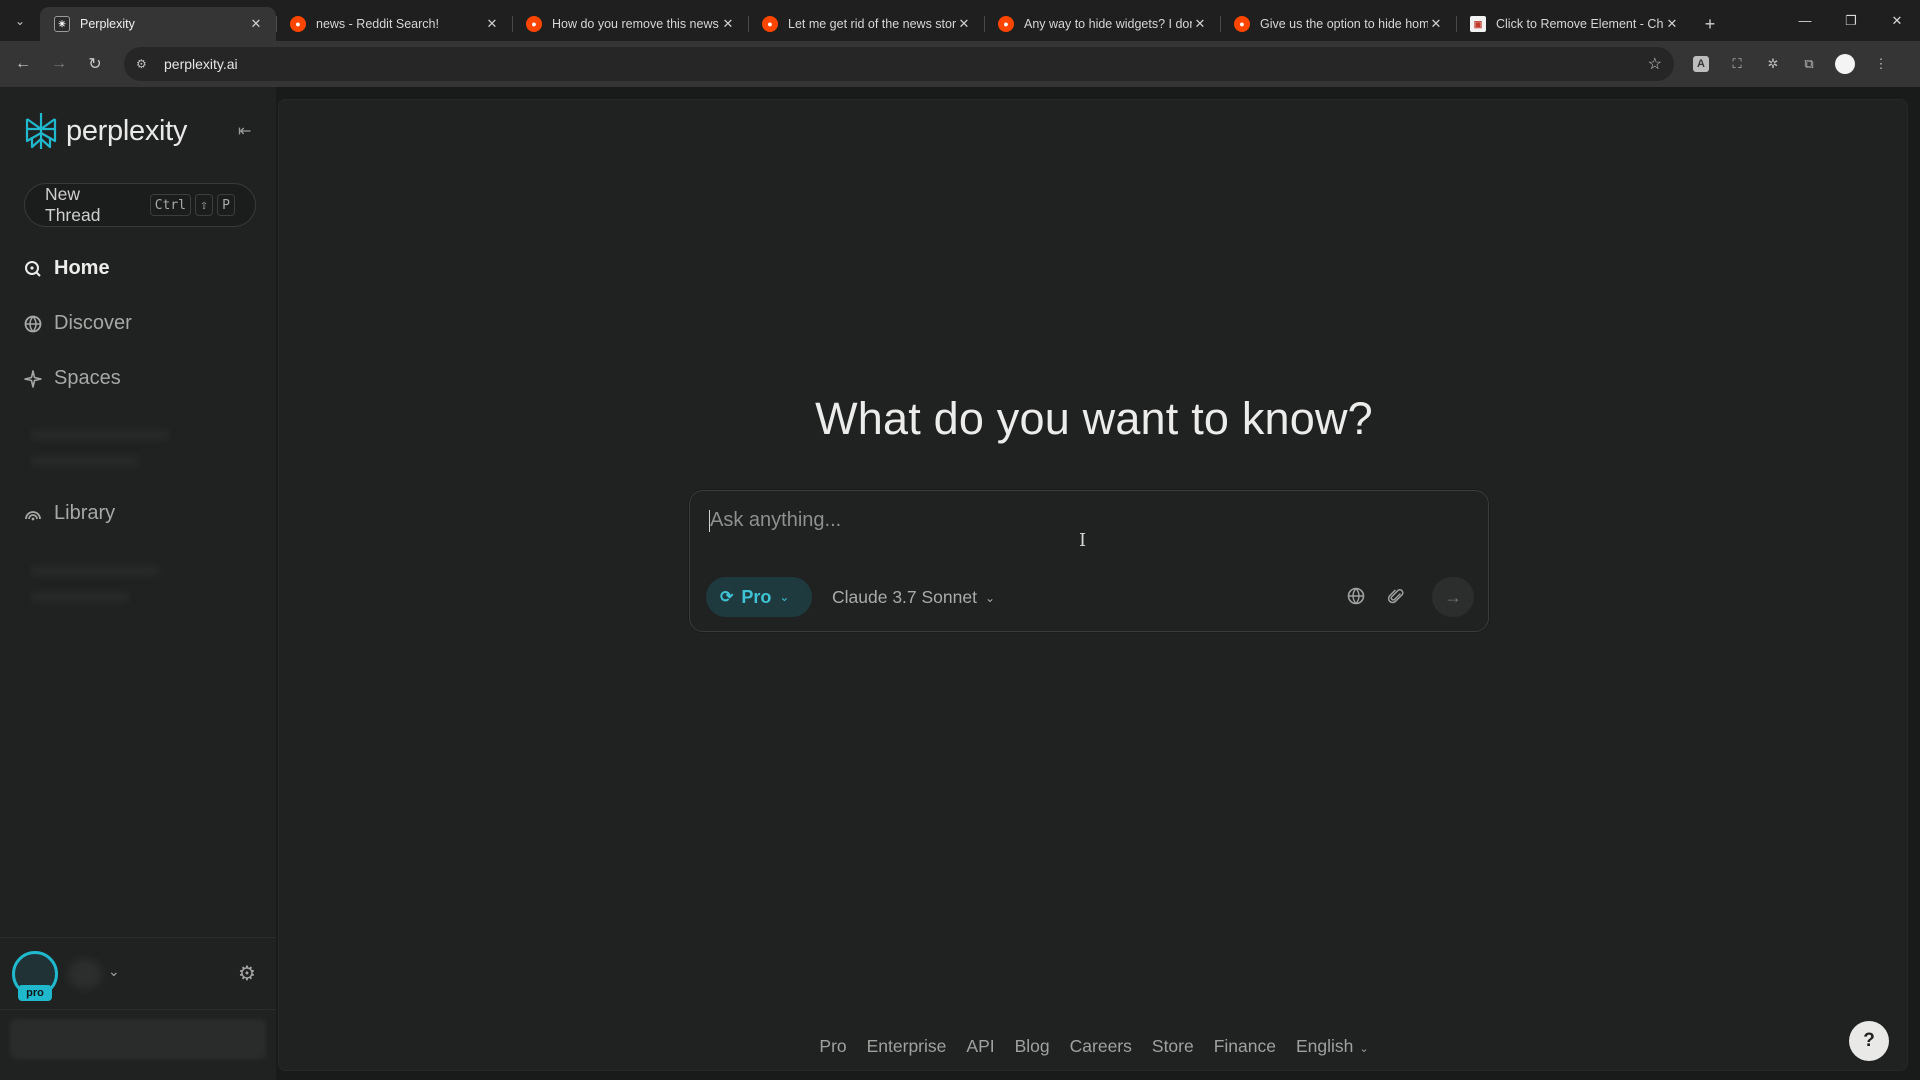 This screenshot has height=1080, width=1920. Describe the element at coordinates (635, 24) in the screenshot. I see `tab-title: How do you remove this news` at that location.